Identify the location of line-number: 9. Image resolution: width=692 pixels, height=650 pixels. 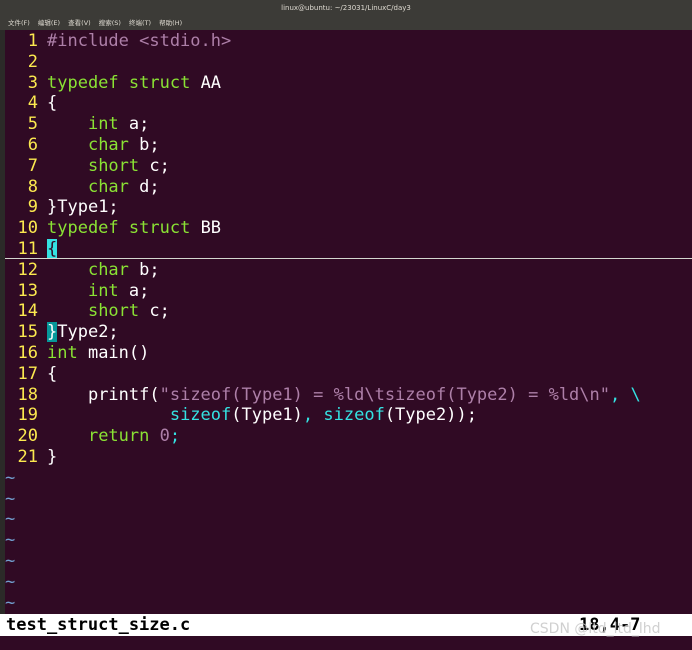
(32, 207).